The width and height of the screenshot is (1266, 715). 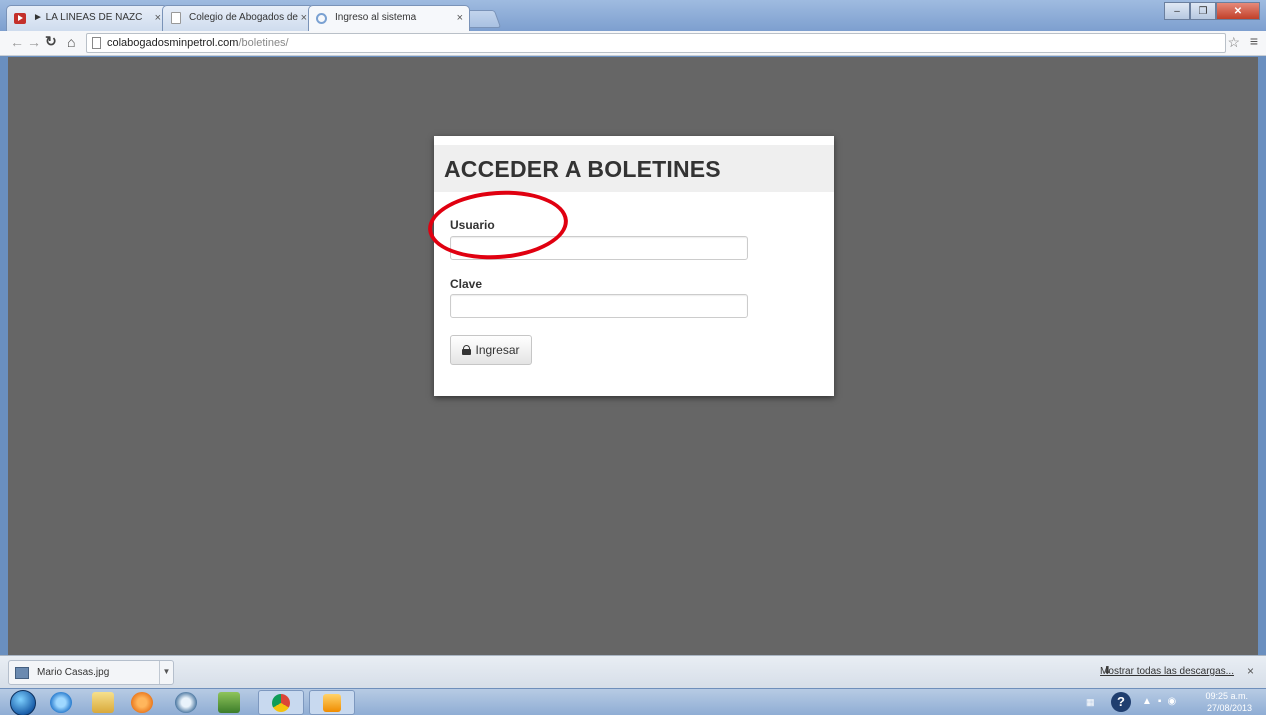 I want to click on tray-icons: ▲▪◉, so click(x=1162, y=701).